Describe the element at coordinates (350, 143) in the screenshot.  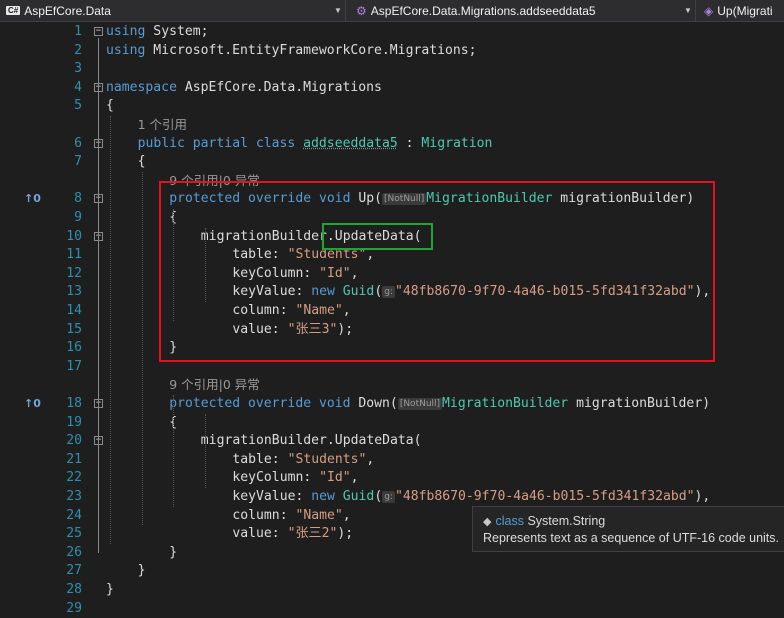
I see `code-token: addseeddata5` at that location.